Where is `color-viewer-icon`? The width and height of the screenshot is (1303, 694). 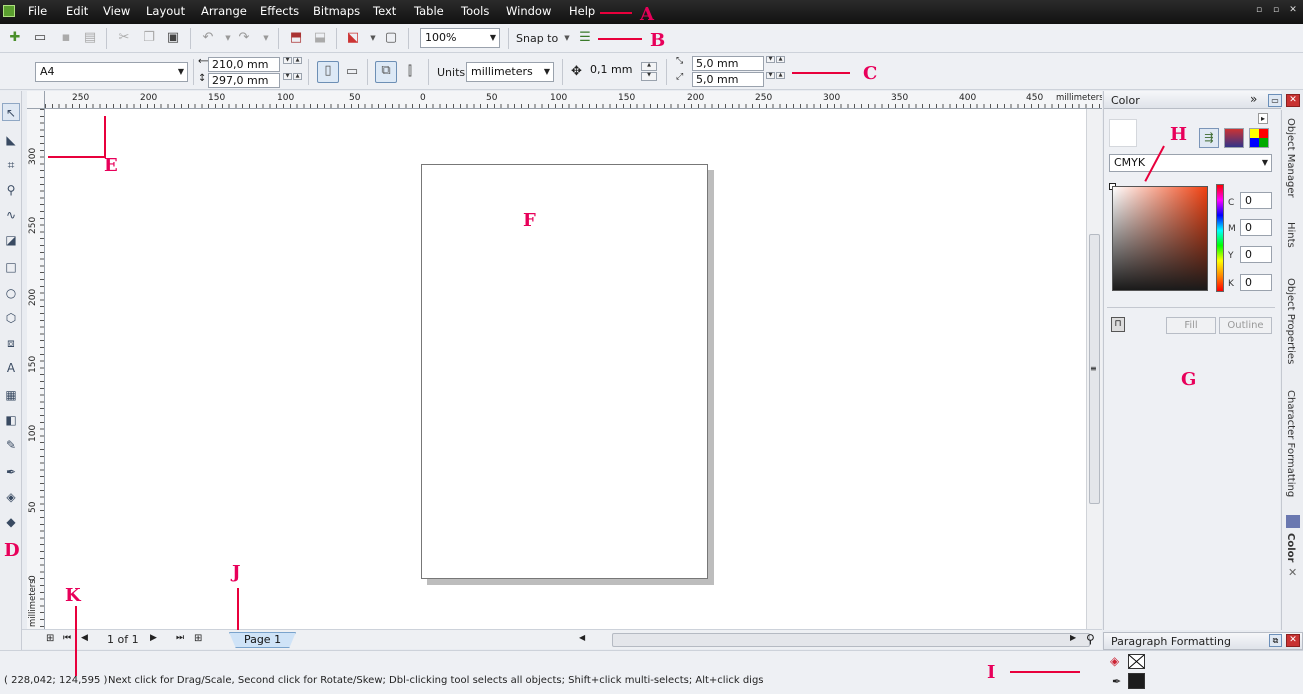
color-viewer-icon is located at coordinates (1234, 138).